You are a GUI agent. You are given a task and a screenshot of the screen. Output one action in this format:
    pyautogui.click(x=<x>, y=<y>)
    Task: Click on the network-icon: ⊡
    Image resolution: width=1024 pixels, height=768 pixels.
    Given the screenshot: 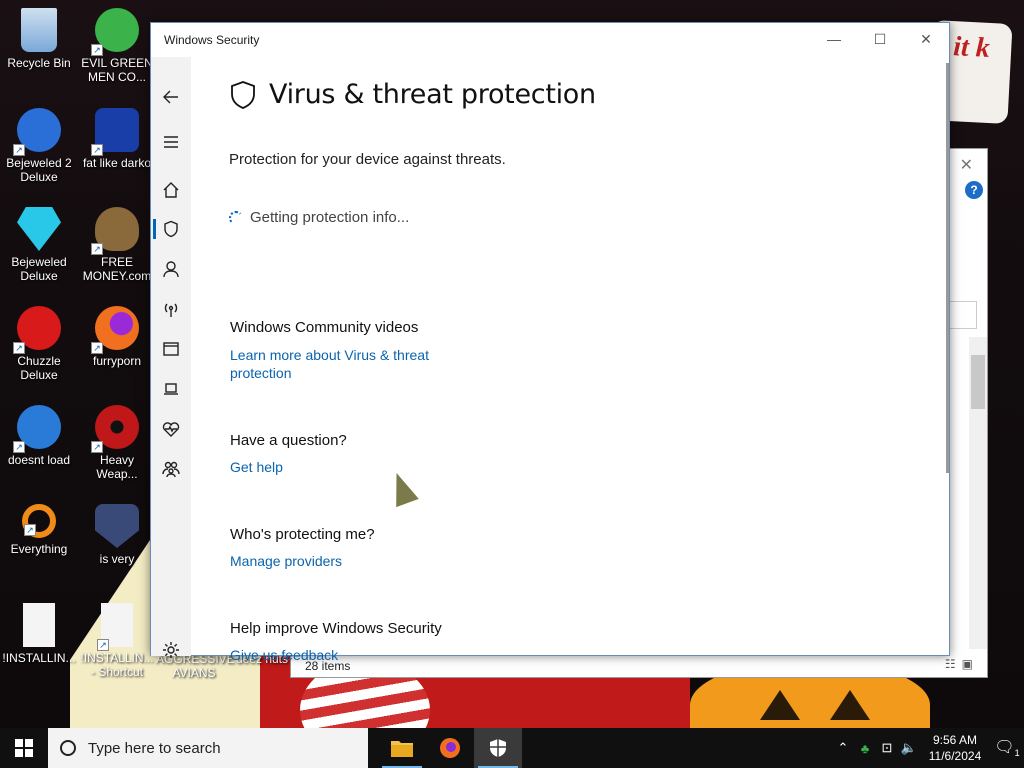 What is the action you would take?
    pyautogui.click(x=887, y=748)
    